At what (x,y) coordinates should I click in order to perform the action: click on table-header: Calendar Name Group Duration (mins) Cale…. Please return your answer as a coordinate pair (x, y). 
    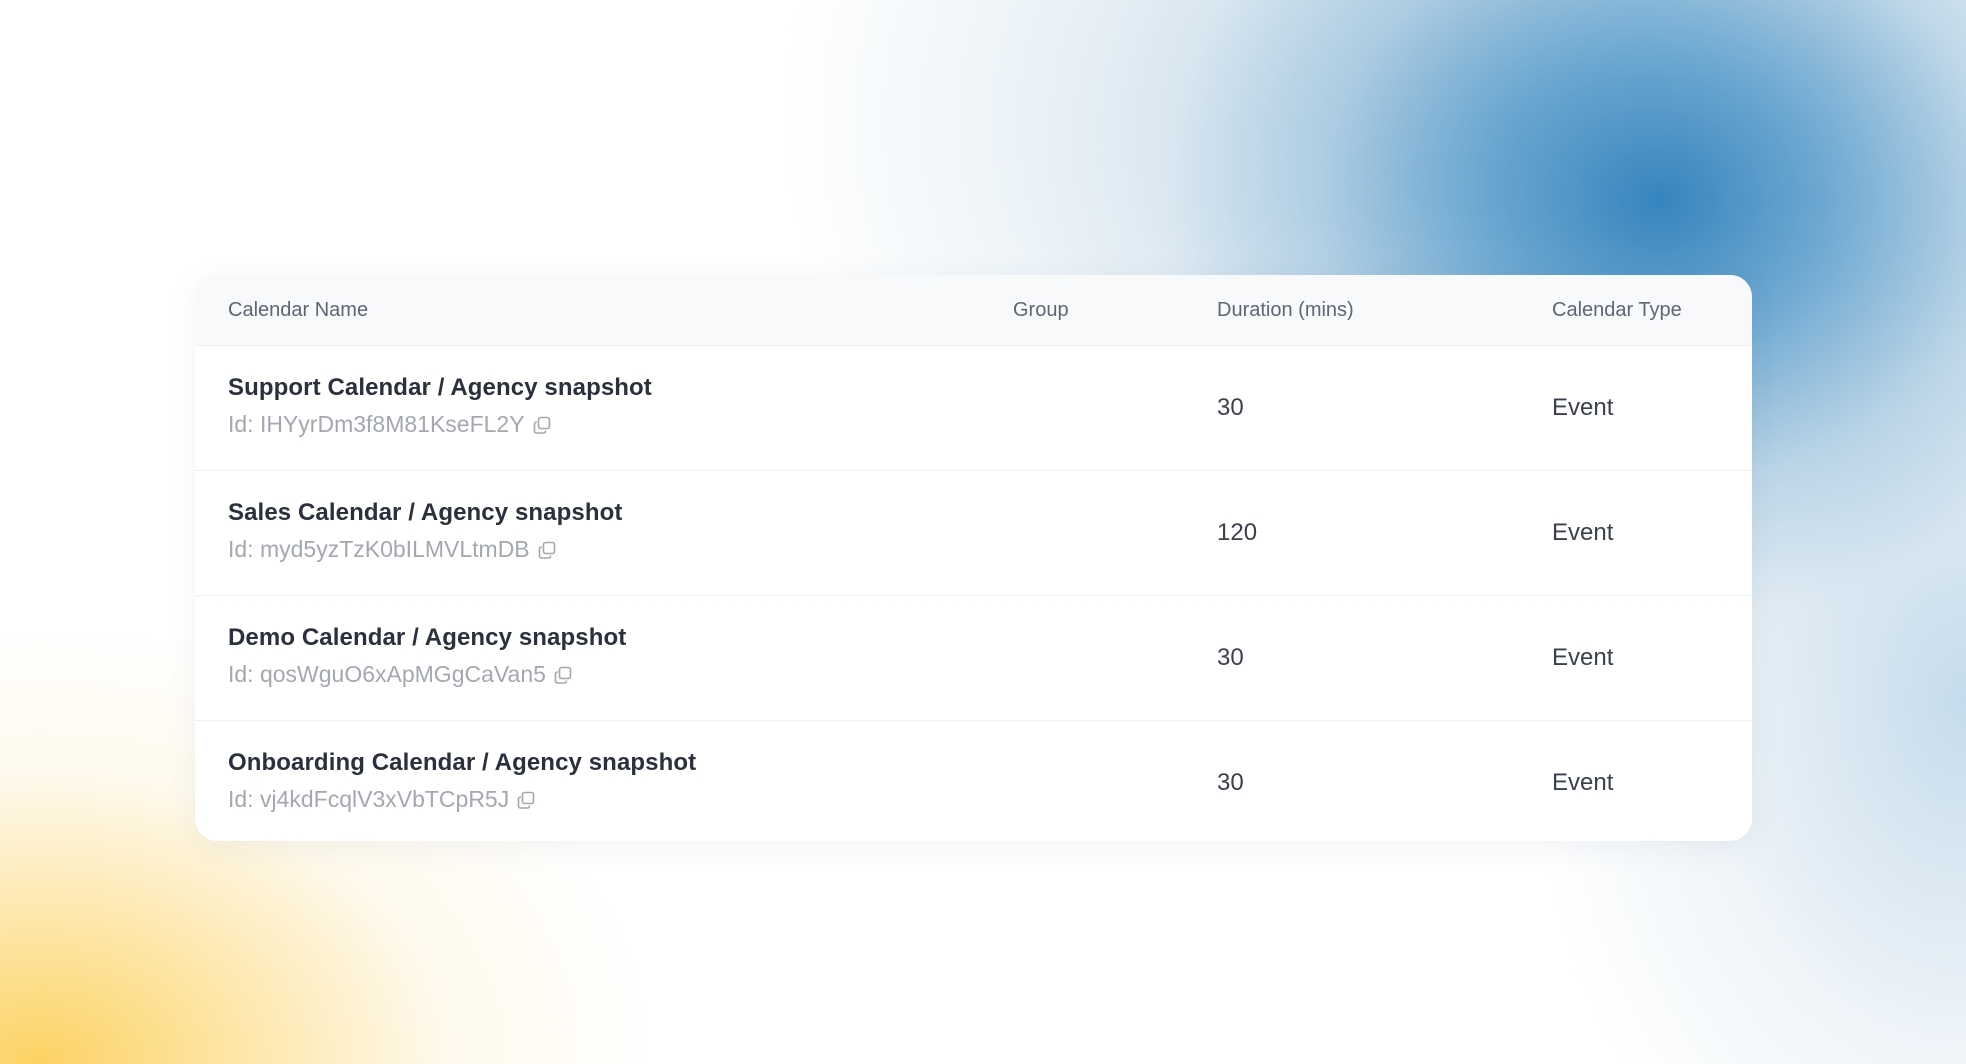
    Looking at the image, I should click on (973, 310).